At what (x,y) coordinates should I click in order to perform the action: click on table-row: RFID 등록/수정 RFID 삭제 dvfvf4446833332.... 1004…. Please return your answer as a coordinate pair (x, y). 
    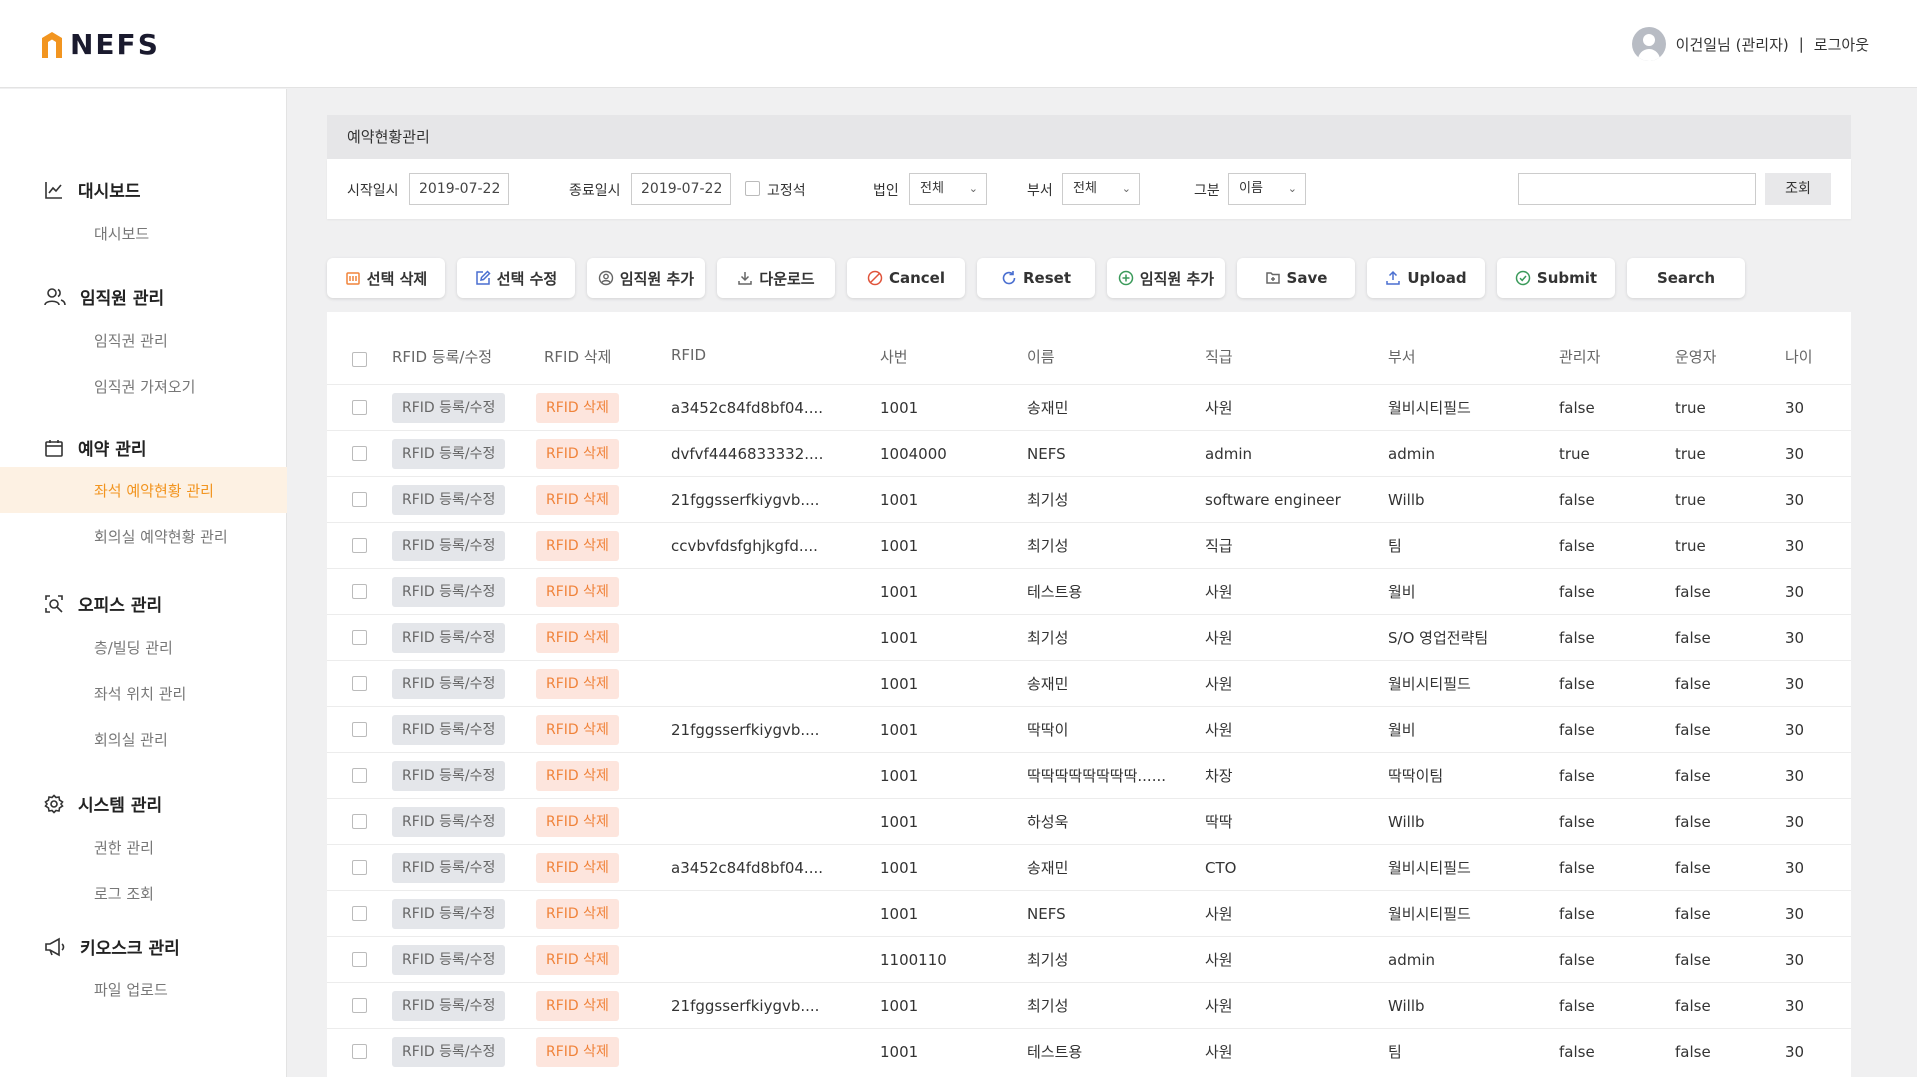
    Looking at the image, I should click on (1089, 453).